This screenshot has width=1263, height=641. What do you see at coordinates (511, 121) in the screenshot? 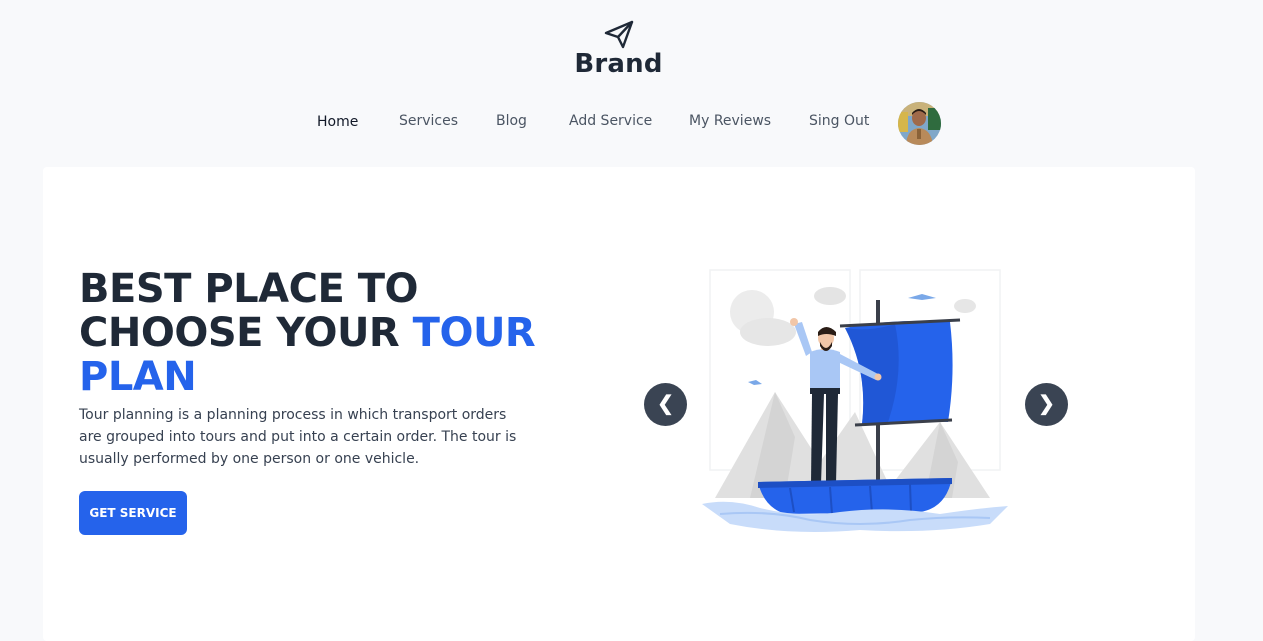
I see `nav-blog: Blog` at bounding box center [511, 121].